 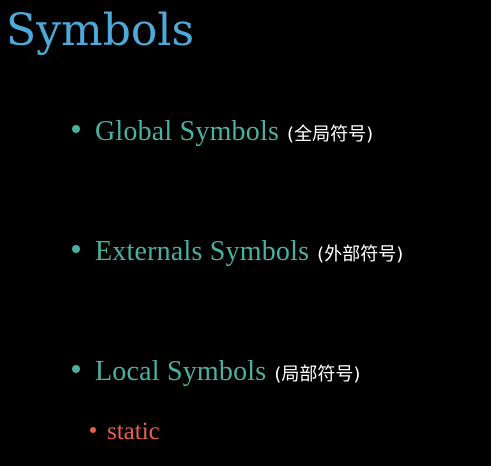 What do you see at coordinates (330, 134) in the screenshot?
I see `bullet-item-note: (全局符号)` at bounding box center [330, 134].